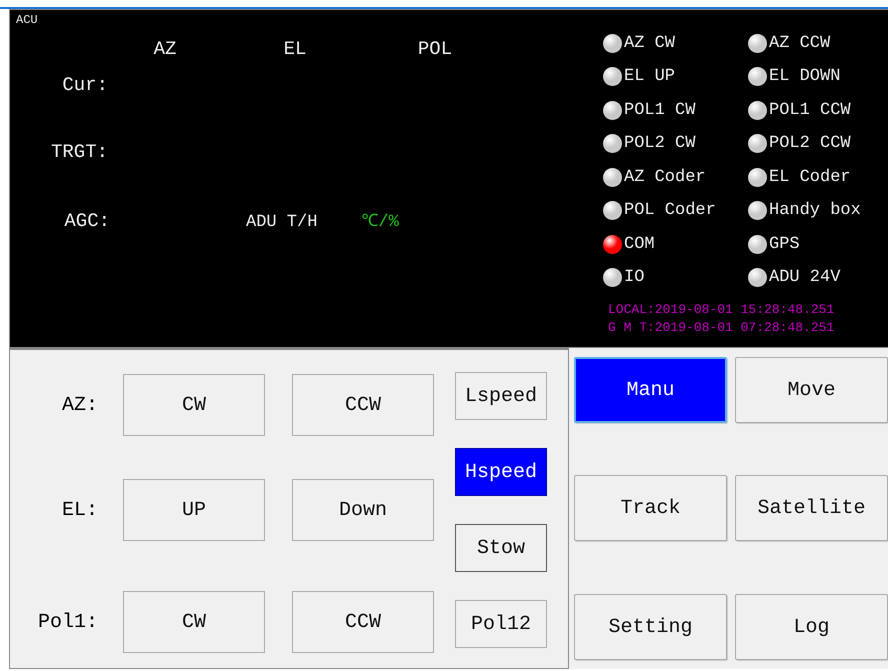 The width and height of the screenshot is (888, 671). I want to click on indicator-label: AZ CW, so click(650, 43).